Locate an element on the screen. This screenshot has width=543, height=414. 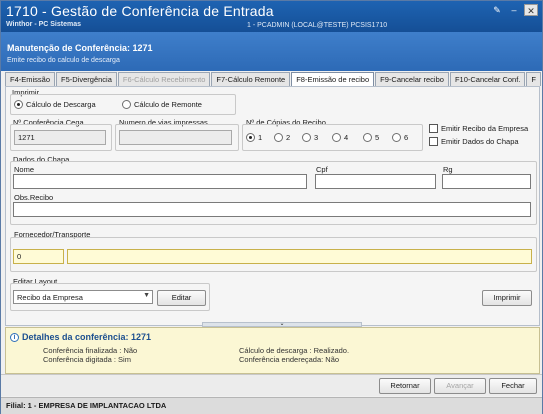
tab-emissao: F4-Emissão is located at coordinates (30, 79).